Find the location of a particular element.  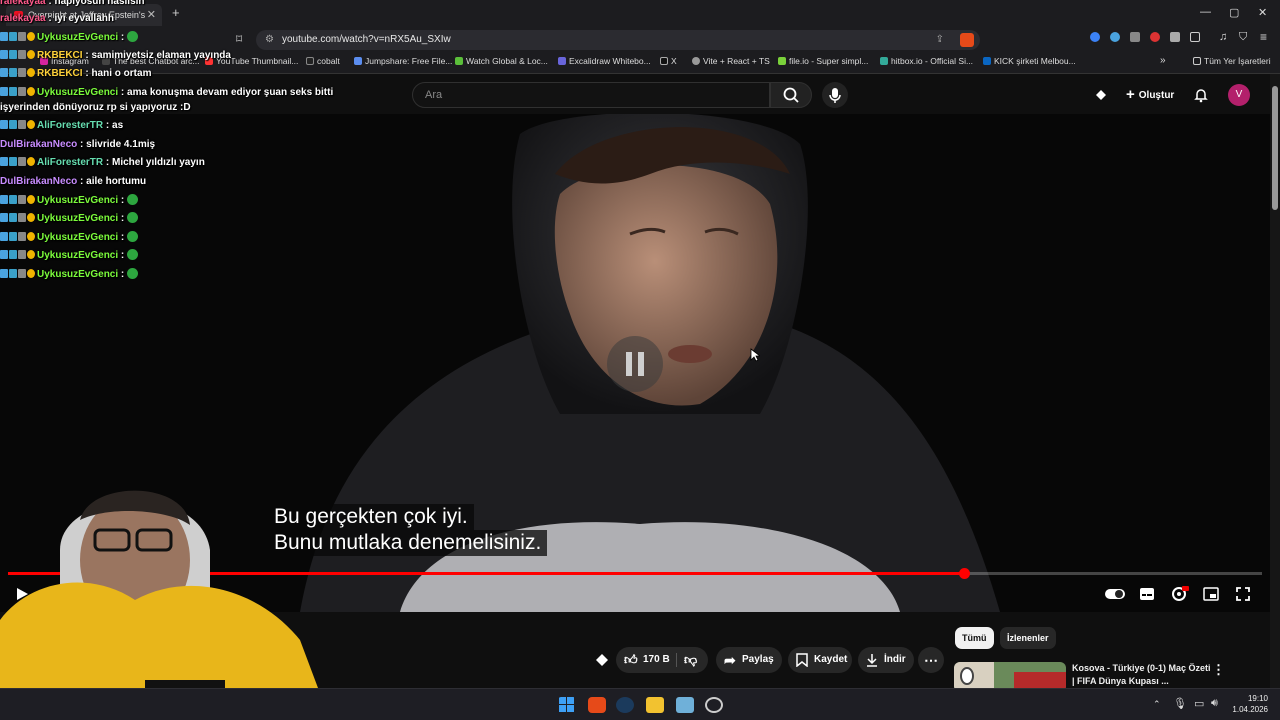

plus-icon: + is located at coordinates (1130, 94).